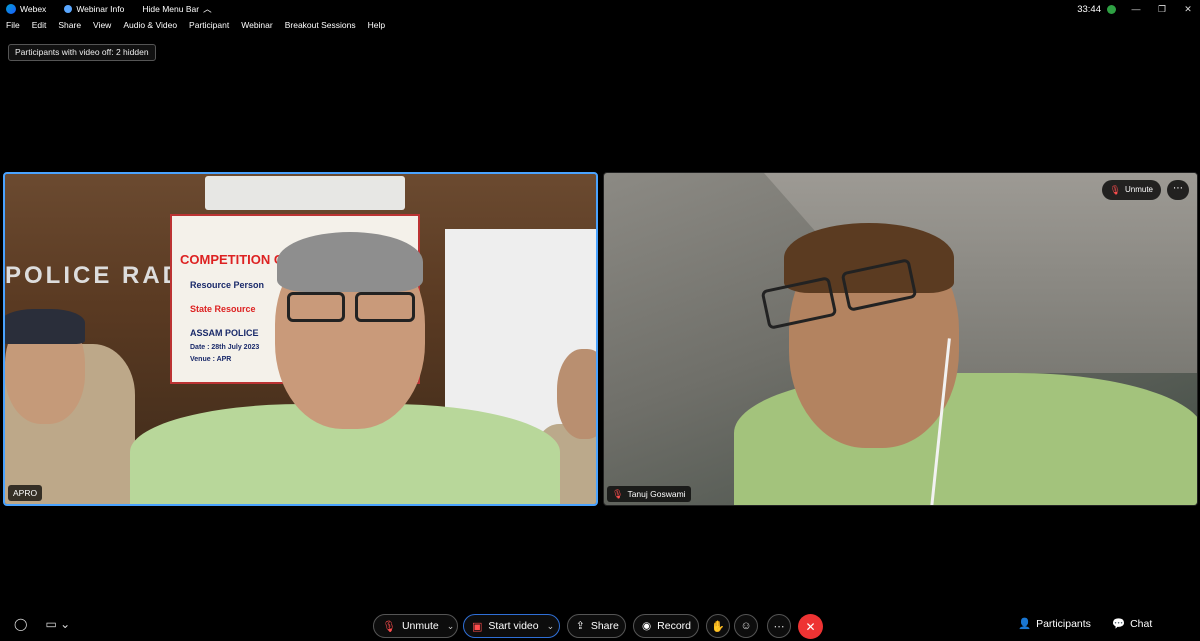  What do you see at coordinates (209, 27) in the screenshot?
I see `menu-participant: Participant` at bounding box center [209, 27].